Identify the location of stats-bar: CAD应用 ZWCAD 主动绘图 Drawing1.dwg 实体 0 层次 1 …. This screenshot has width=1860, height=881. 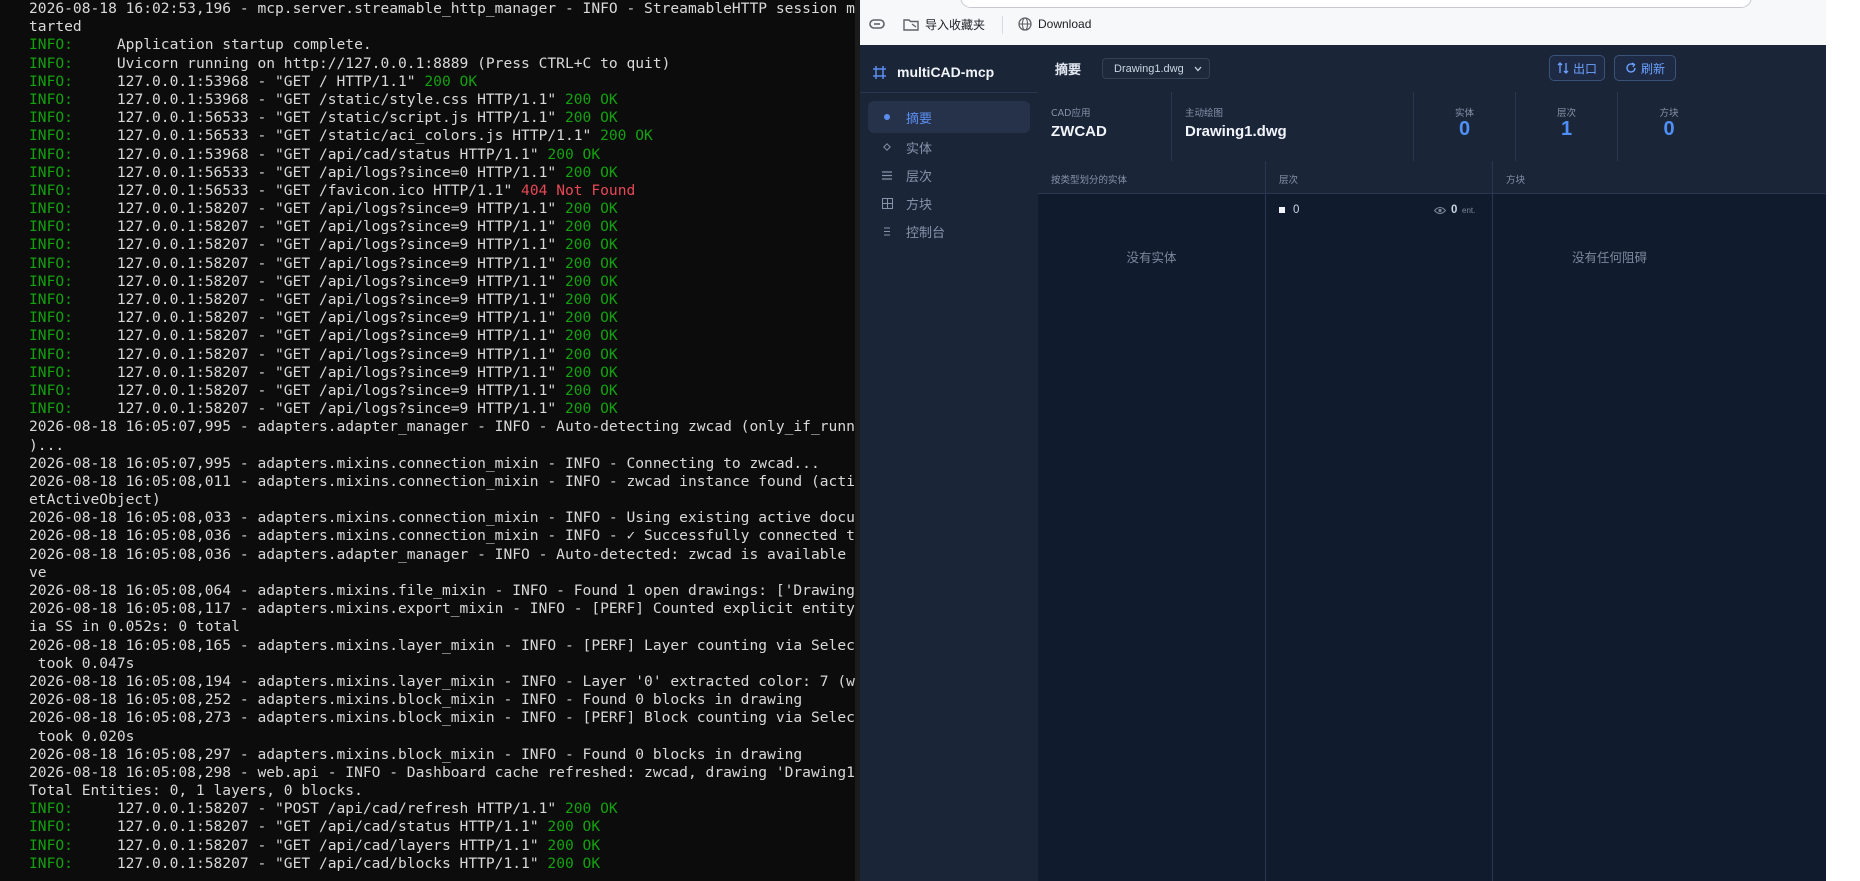
(1432, 127).